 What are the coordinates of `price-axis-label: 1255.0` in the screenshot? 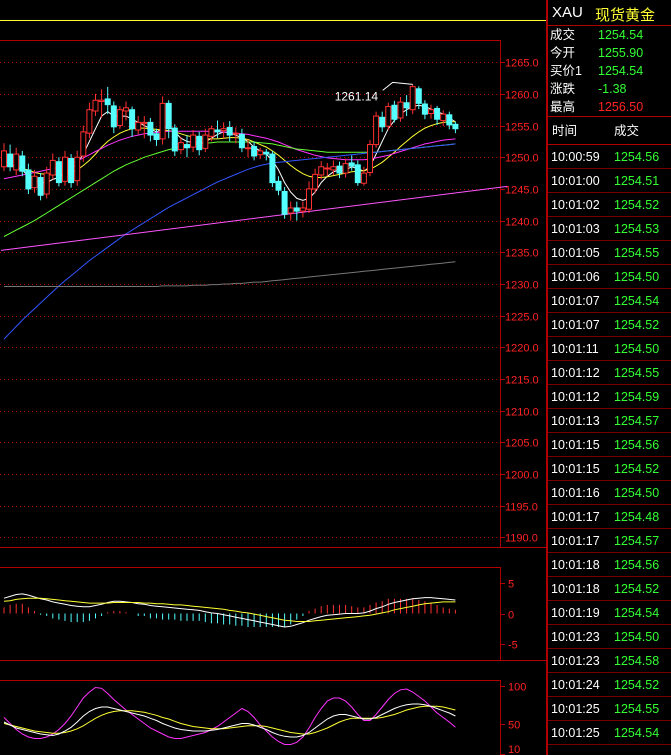 It's located at (522, 128).